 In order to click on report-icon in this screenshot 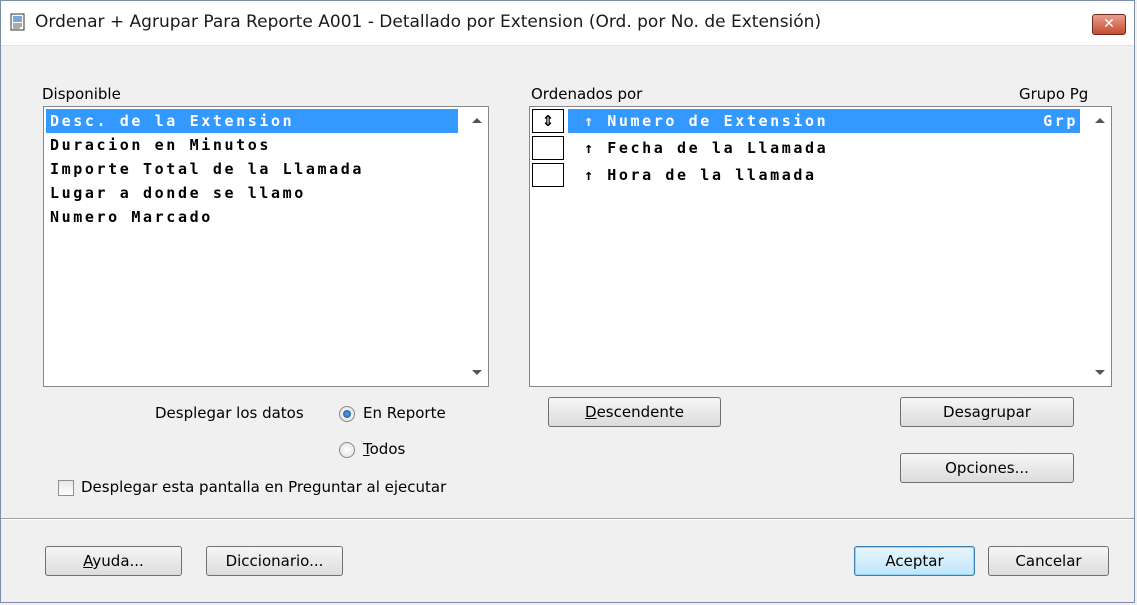, I will do `click(17, 22)`.